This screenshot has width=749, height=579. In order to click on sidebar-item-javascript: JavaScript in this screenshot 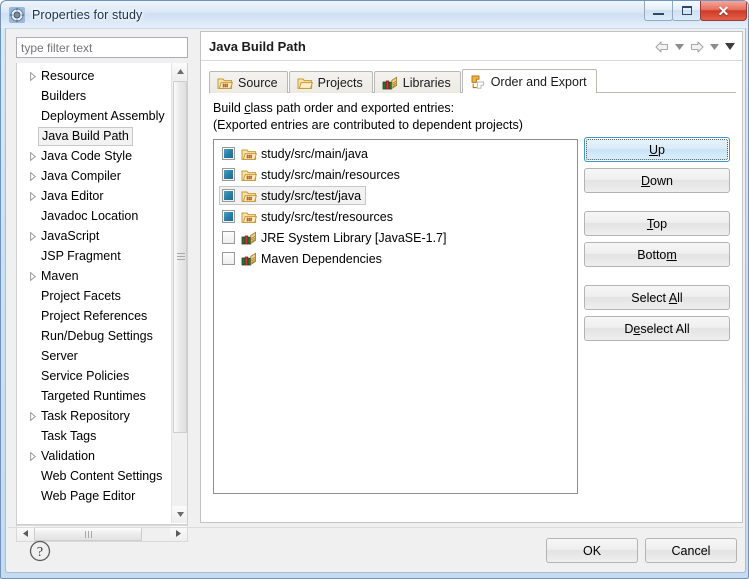, I will do `click(97, 236)`.